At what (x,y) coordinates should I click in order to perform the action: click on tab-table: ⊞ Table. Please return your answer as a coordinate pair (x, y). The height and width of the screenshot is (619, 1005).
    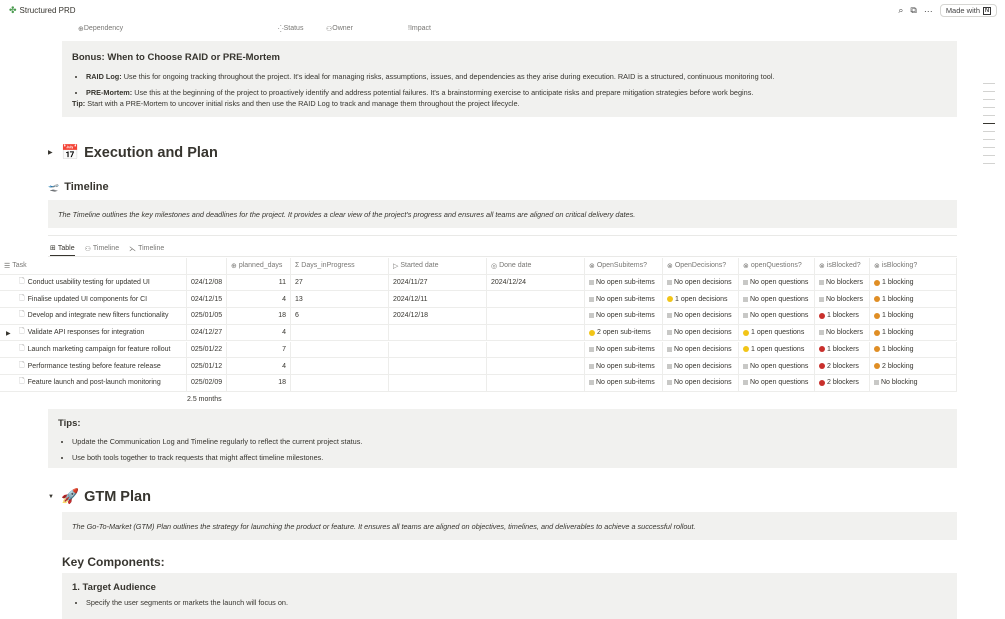
    Looking at the image, I should click on (62, 250).